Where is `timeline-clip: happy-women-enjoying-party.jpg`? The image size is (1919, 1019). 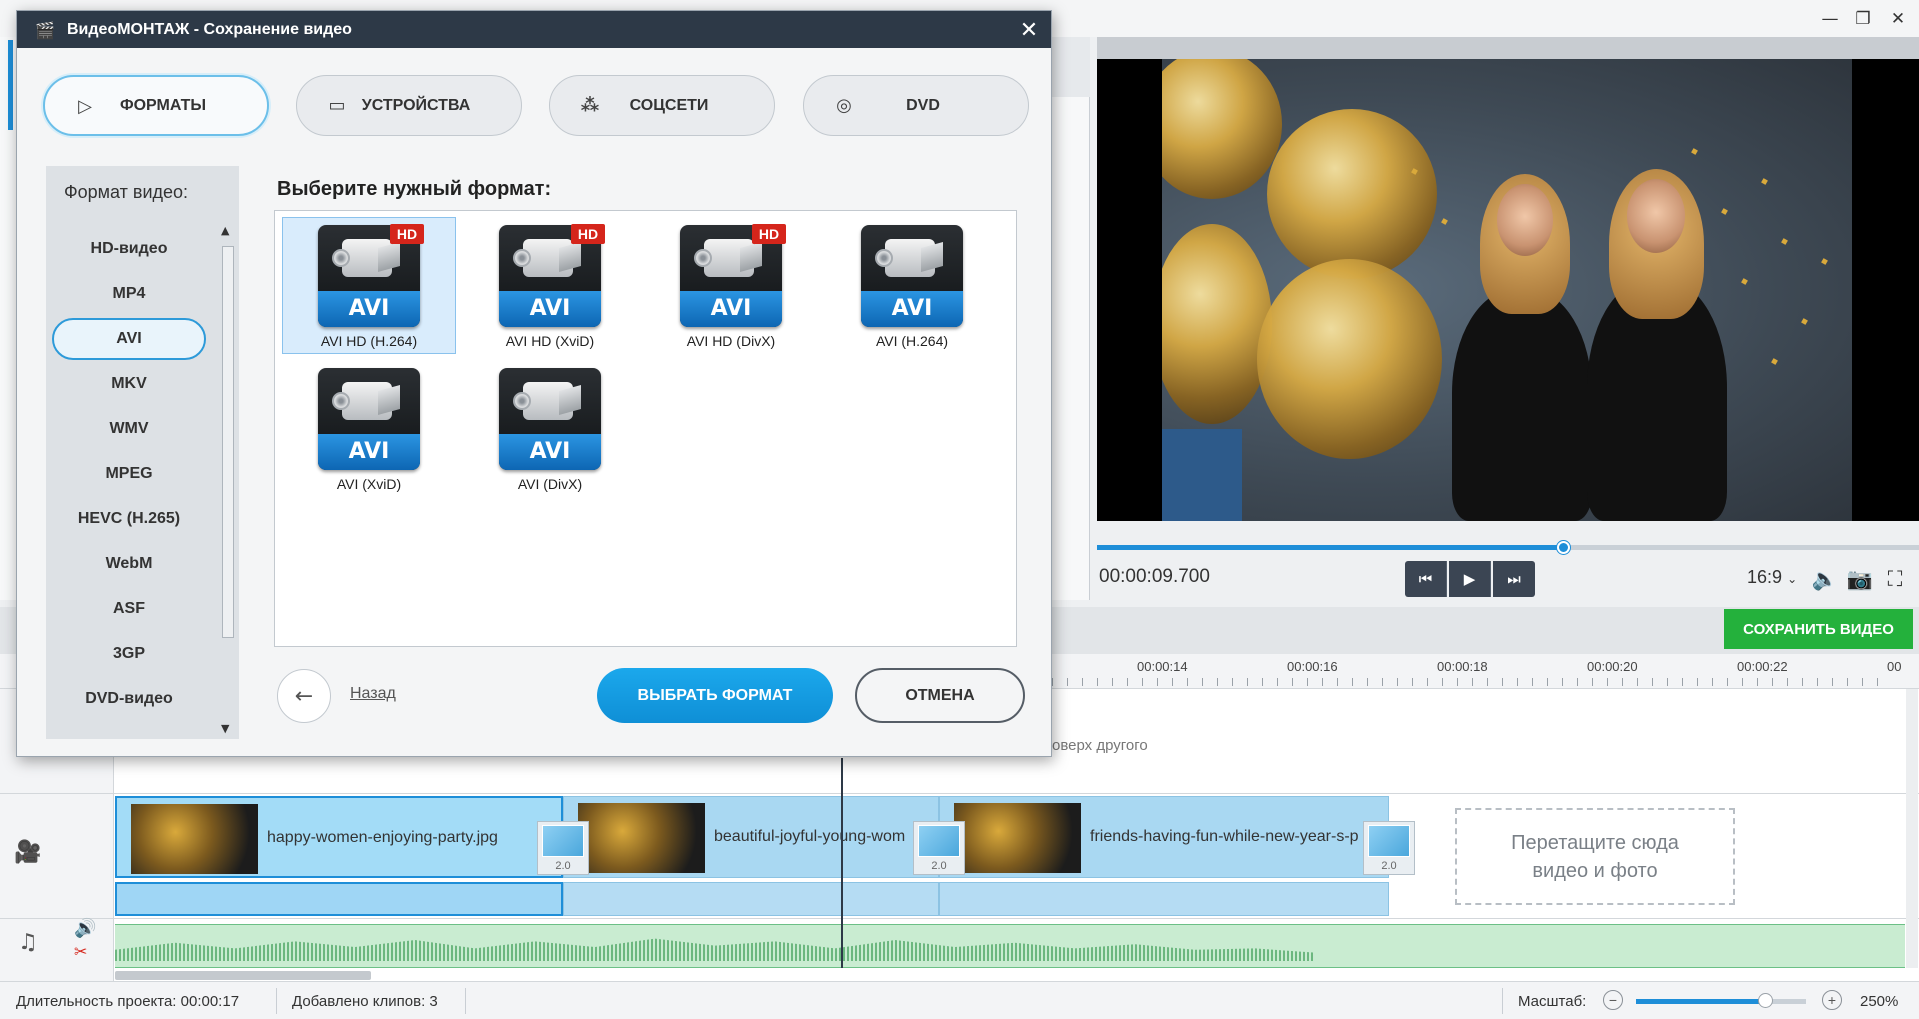
timeline-clip: happy-women-enjoying-party.jpg is located at coordinates (339, 837).